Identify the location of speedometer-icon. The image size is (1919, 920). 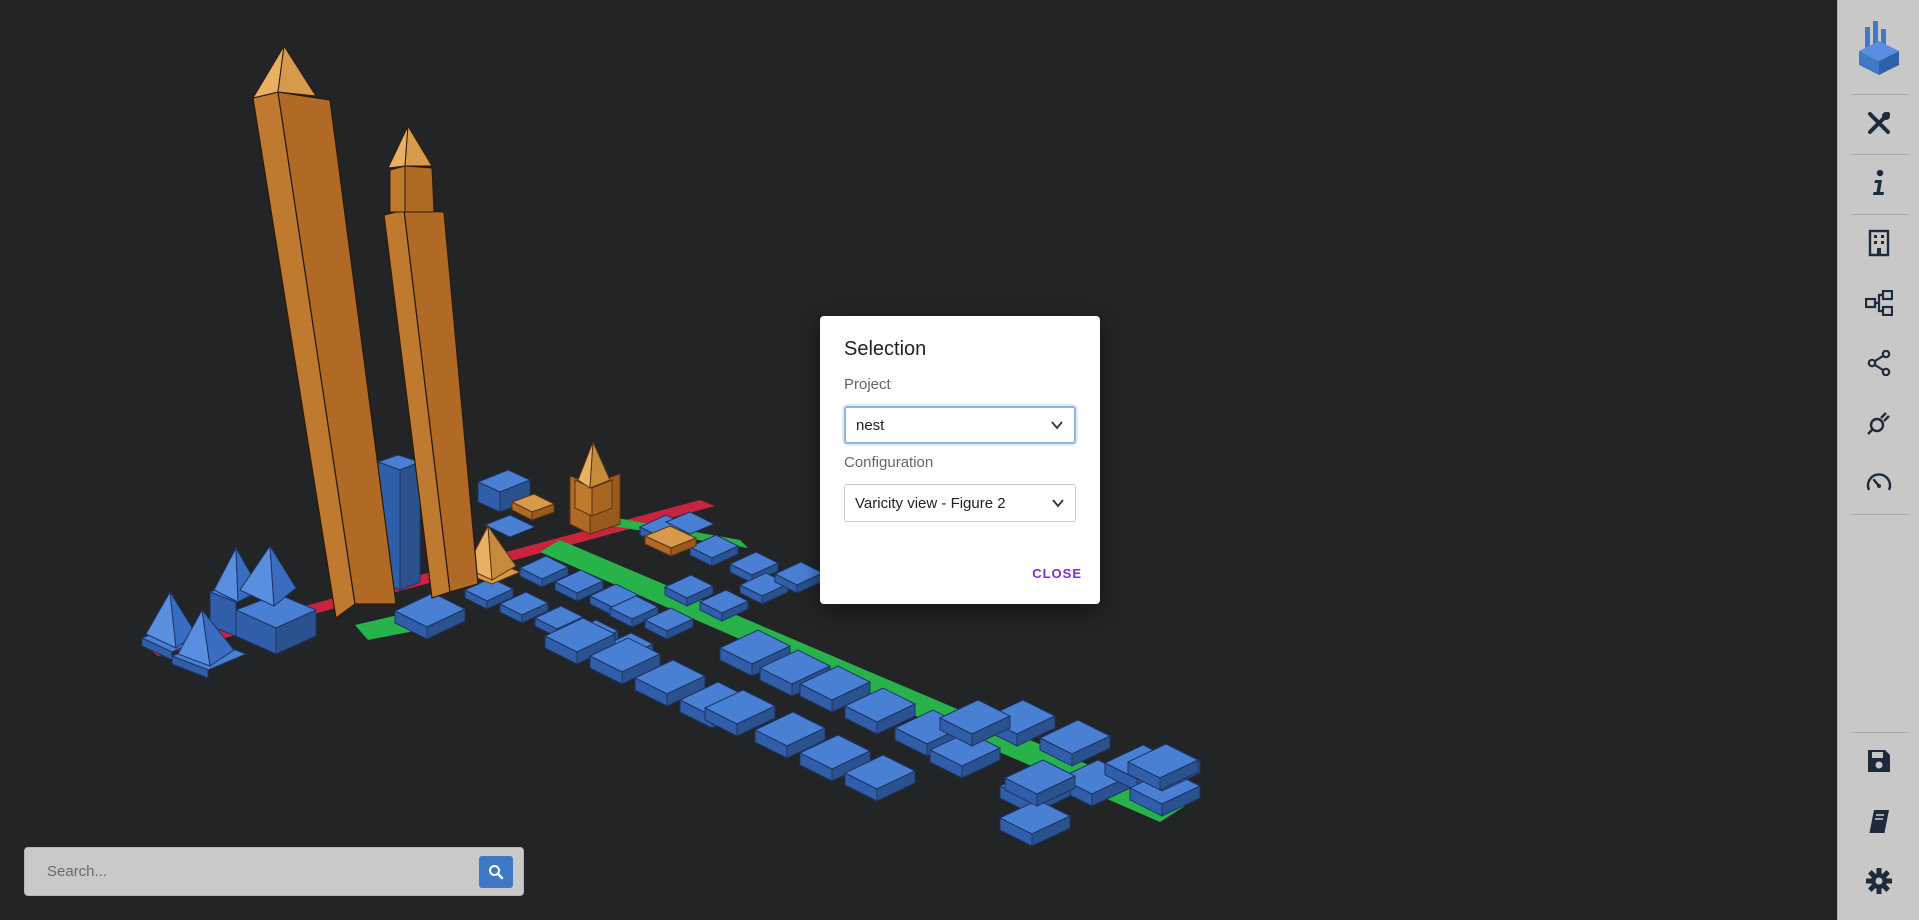
(1878, 483).